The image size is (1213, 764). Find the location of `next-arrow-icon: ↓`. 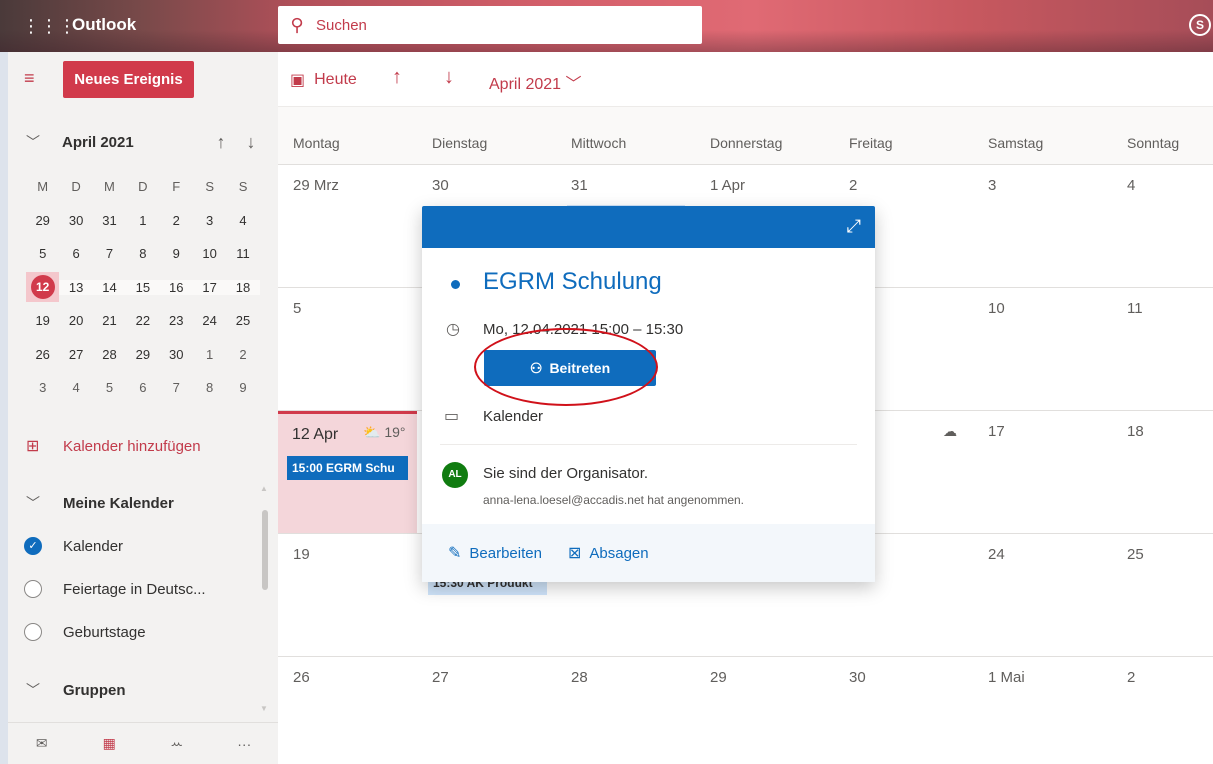

next-arrow-icon: ↓ is located at coordinates (449, 77).